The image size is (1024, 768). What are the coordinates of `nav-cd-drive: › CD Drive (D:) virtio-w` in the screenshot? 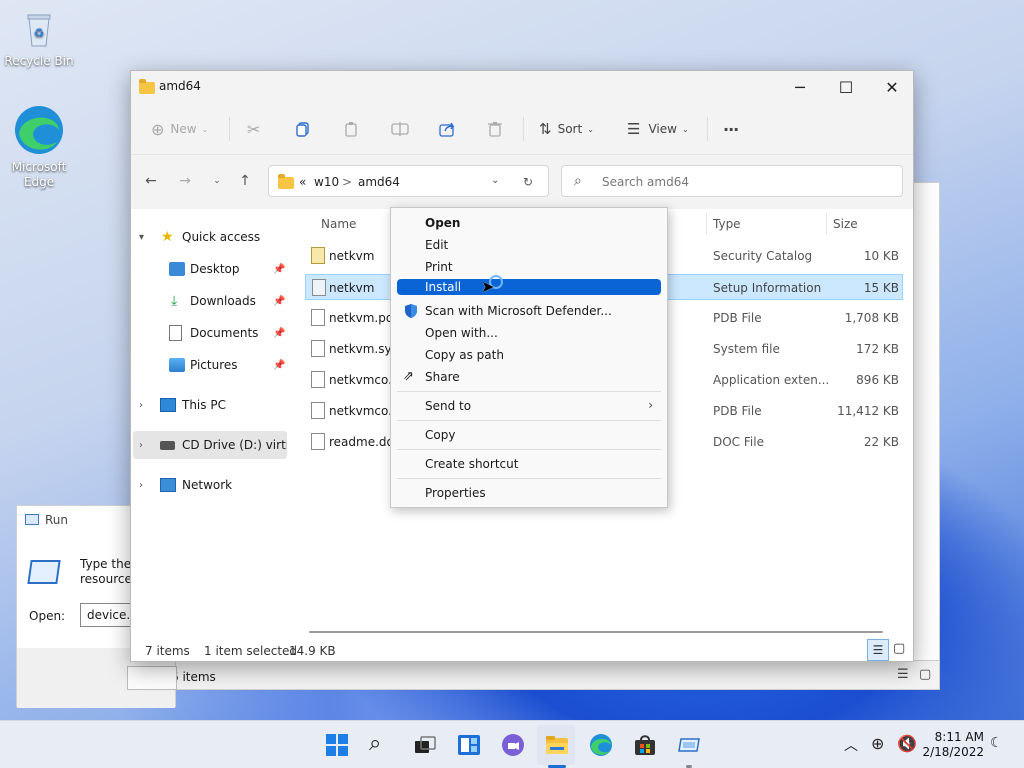 It's located at (209, 445).